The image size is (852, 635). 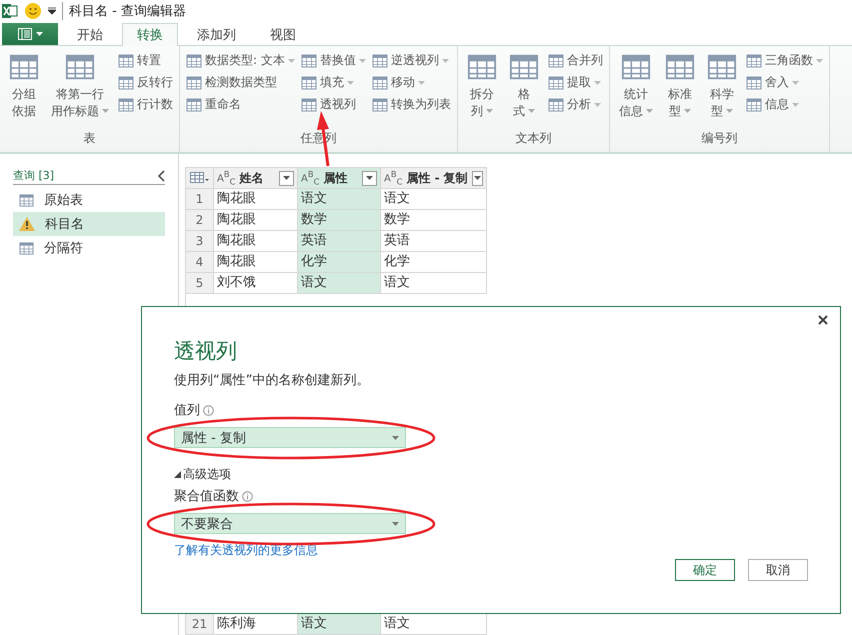 What do you see at coordinates (719, 138) in the screenshot?
I see `group-label: 编号列` at bounding box center [719, 138].